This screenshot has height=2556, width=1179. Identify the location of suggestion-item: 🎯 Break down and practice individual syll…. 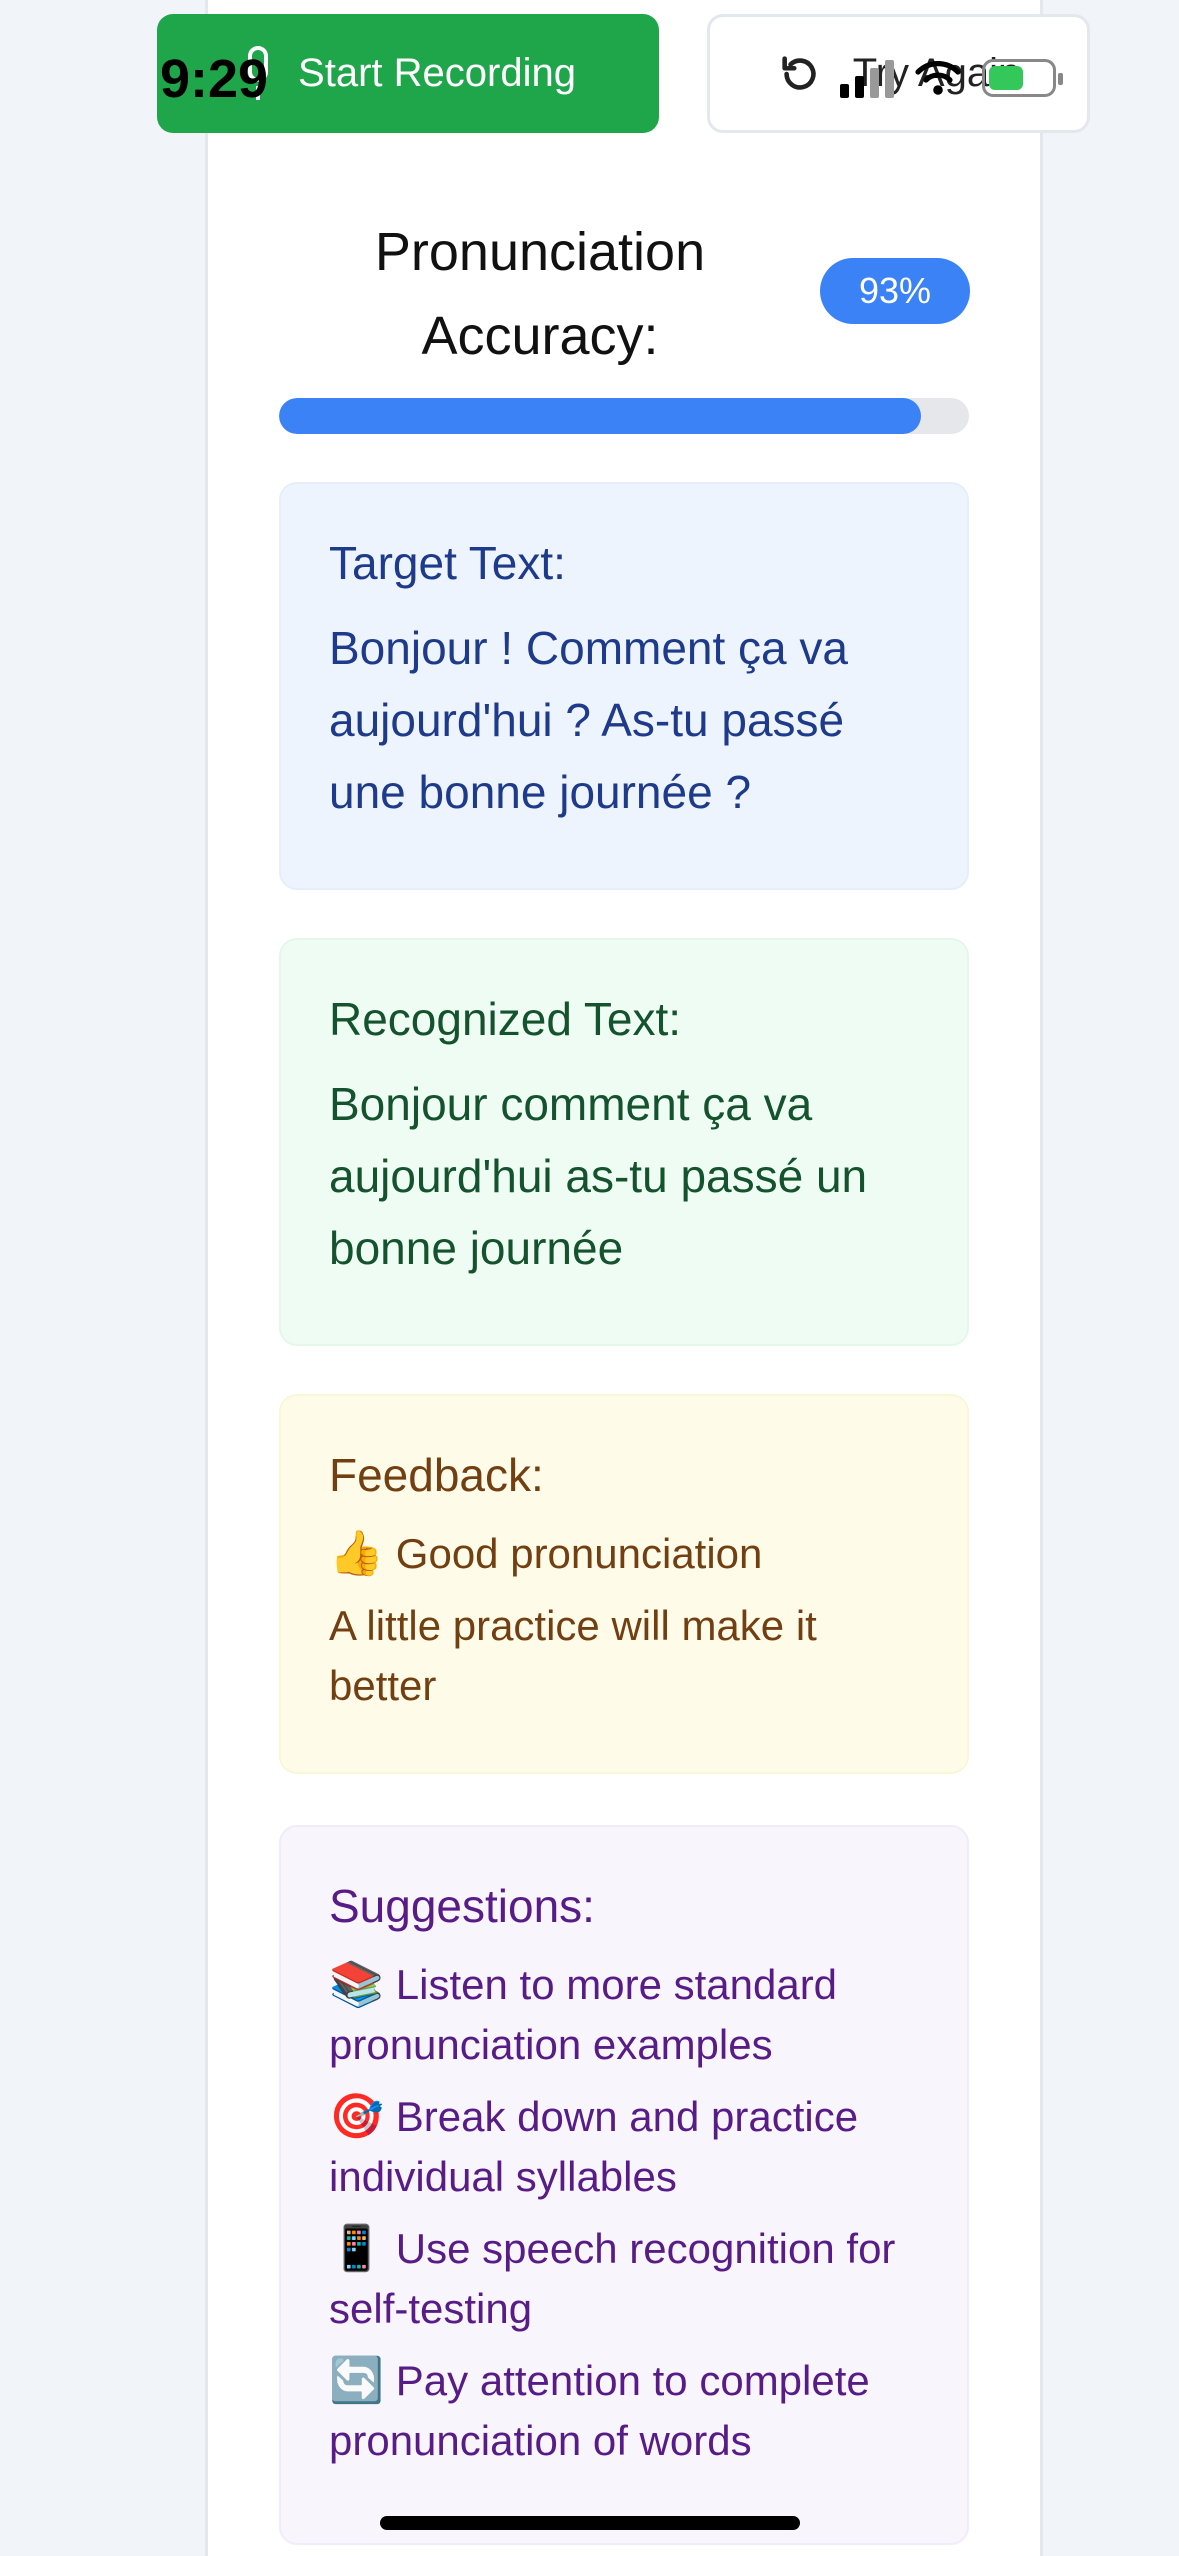
(594, 2146).